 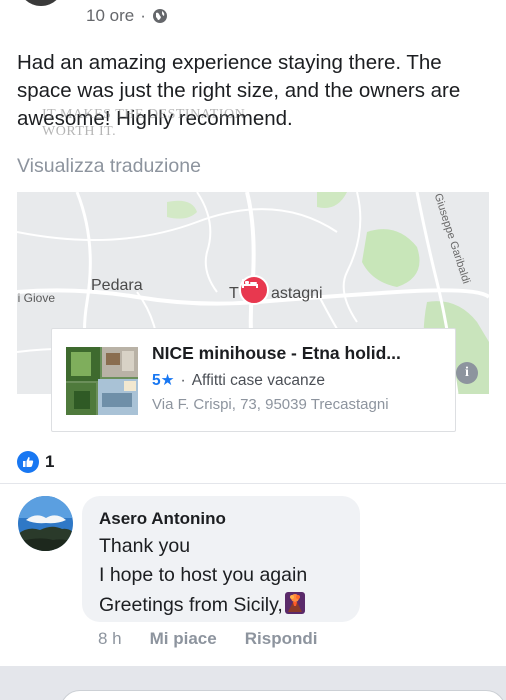 What do you see at coordinates (28, 462) in the screenshot?
I see `thumbs-up-icon` at bounding box center [28, 462].